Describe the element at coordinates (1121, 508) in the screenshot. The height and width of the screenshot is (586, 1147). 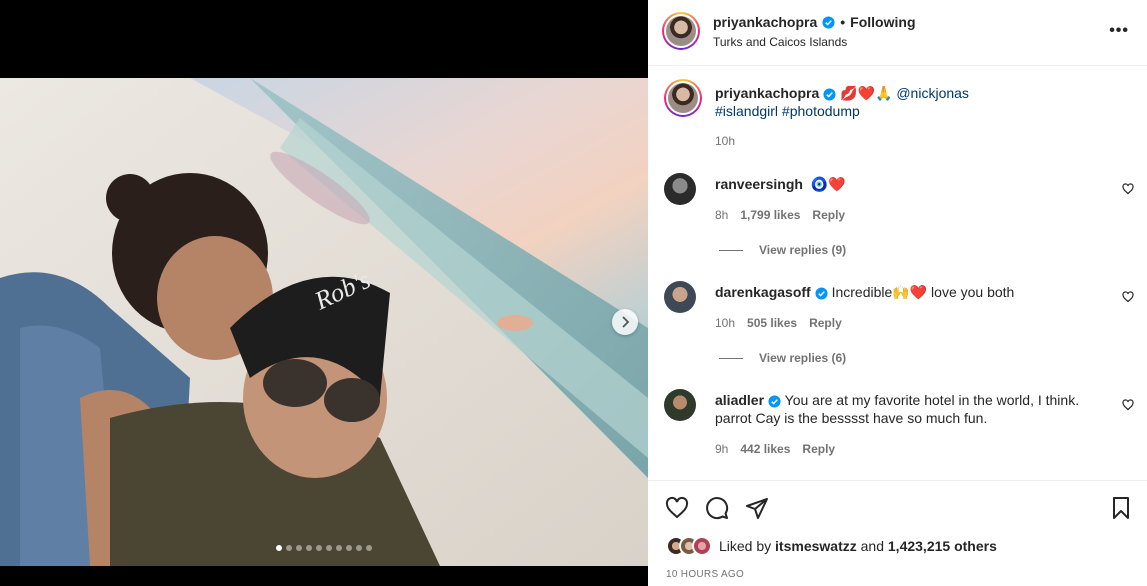
I see `bookmark-icon` at that location.